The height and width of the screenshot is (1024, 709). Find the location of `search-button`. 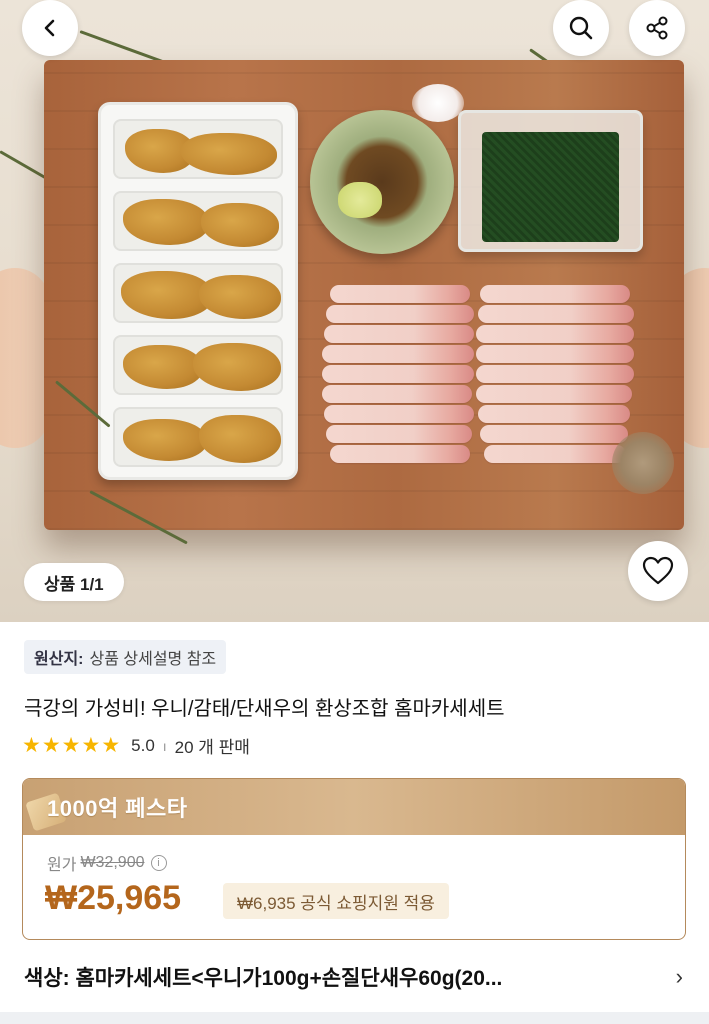

search-button is located at coordinates (581, 28).